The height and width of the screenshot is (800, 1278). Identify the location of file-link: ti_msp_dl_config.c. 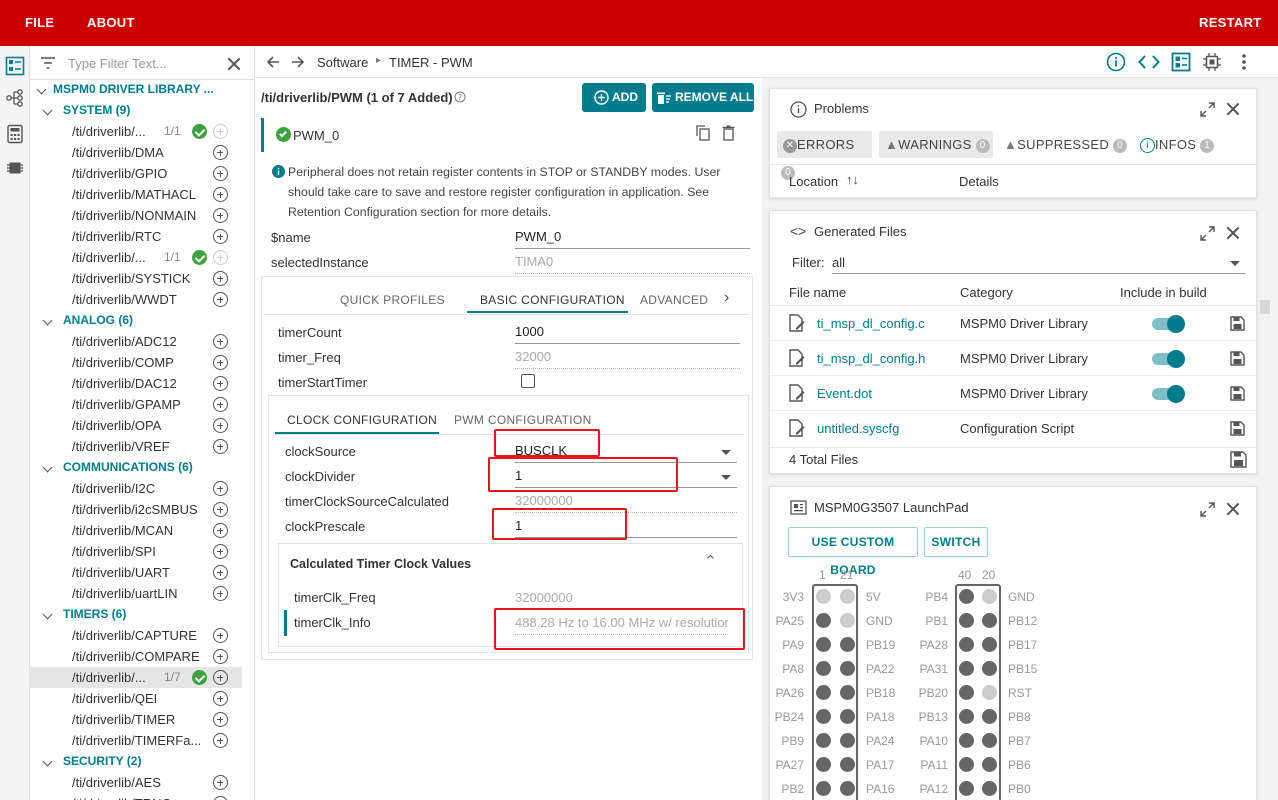
(871, 323).